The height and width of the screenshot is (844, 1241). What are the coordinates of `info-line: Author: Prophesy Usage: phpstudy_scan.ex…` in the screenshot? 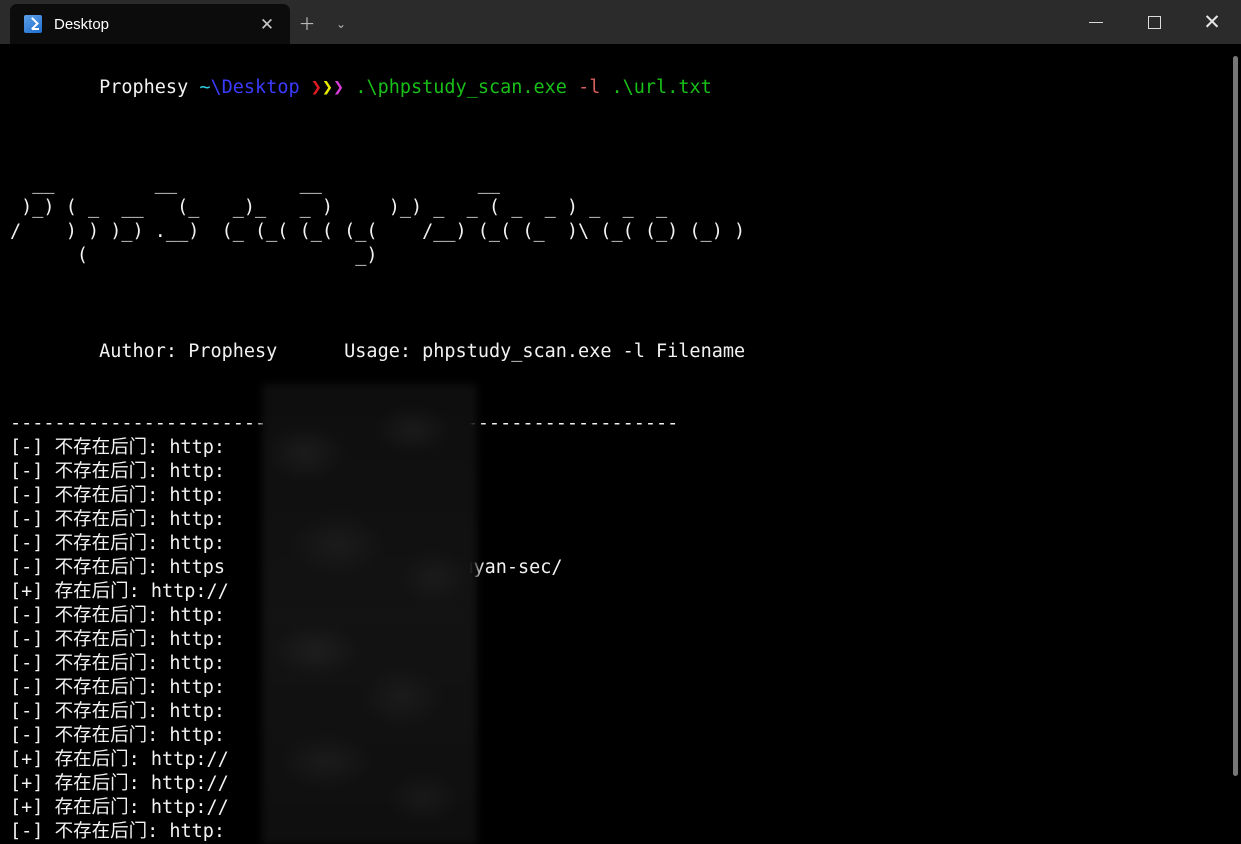 It's located at (625, 352).